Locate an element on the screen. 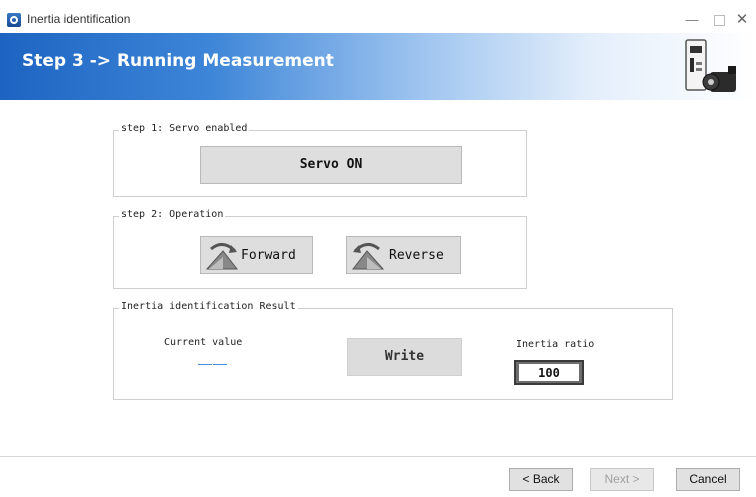 This screenshot has height=497, width=756. forward-label: Forward is located at coordinates (268, 255).